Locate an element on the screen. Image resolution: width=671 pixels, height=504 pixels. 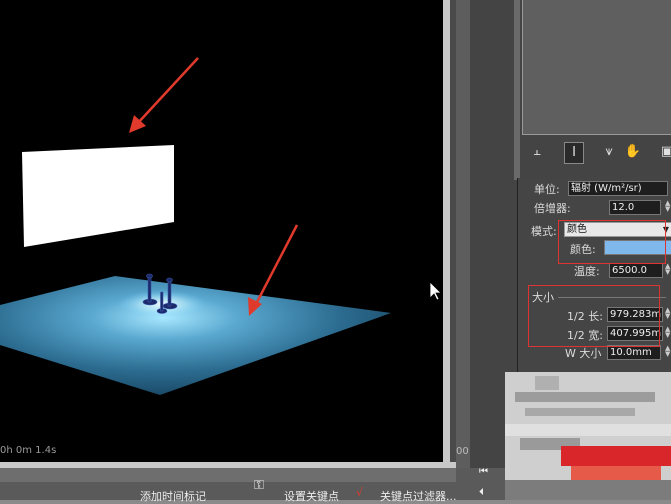
modifier-icon: ⩛ is located at coordinates (609, 152).